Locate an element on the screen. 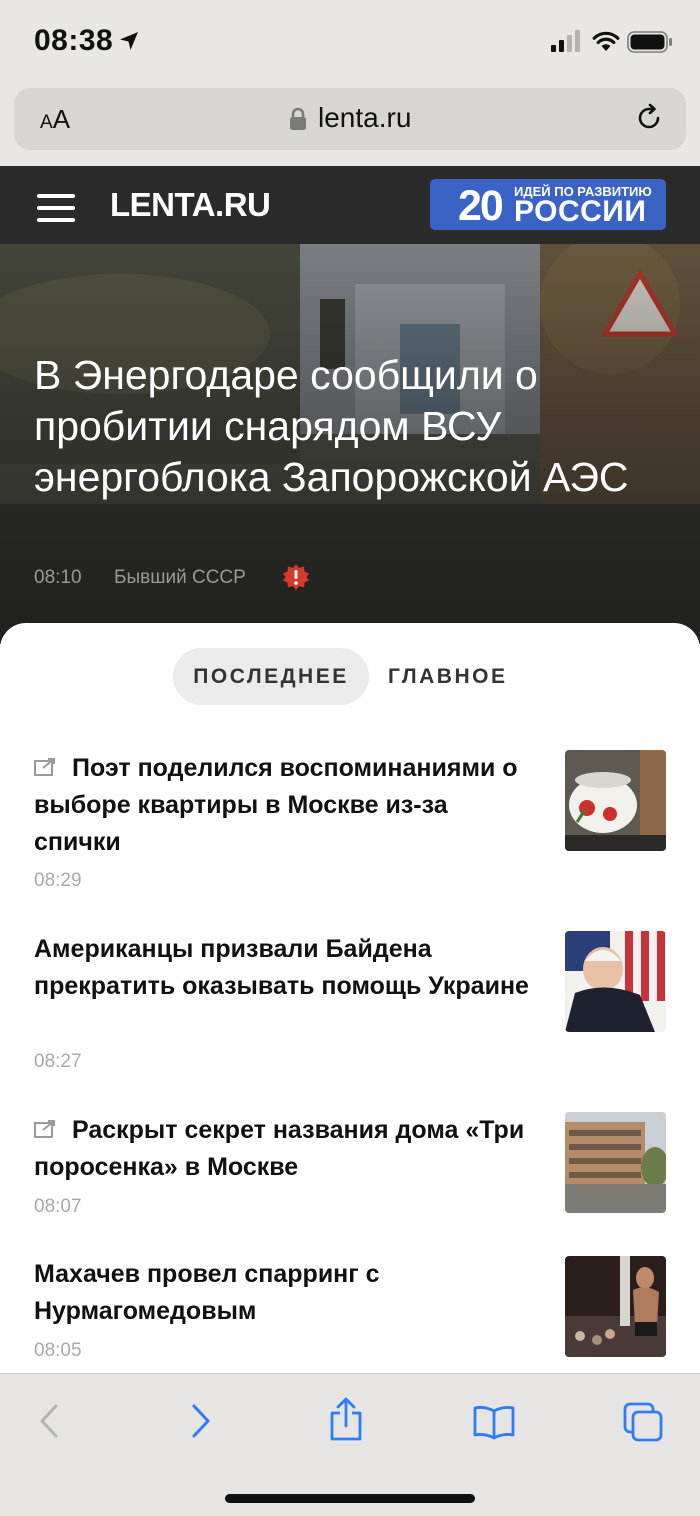 The height and width of the screenshot is (1516, 700). tab-main: ГЛАВНОЕ is located at coordinates (447, 676).